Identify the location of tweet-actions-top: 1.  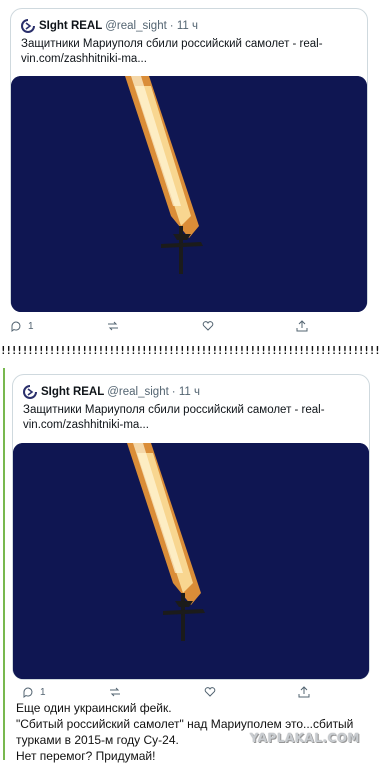
(160, 328).